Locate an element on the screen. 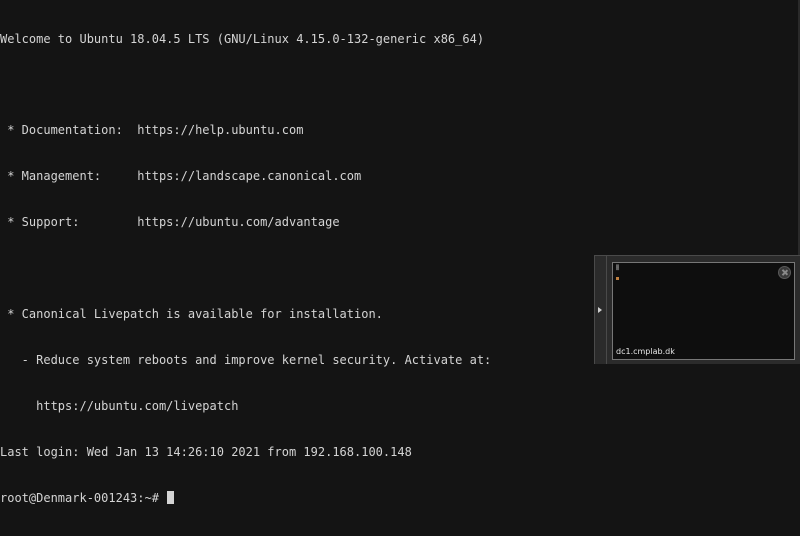  terminal-prompt-line: root@Denmark-001243:~# is located at coordinates (245, 498).